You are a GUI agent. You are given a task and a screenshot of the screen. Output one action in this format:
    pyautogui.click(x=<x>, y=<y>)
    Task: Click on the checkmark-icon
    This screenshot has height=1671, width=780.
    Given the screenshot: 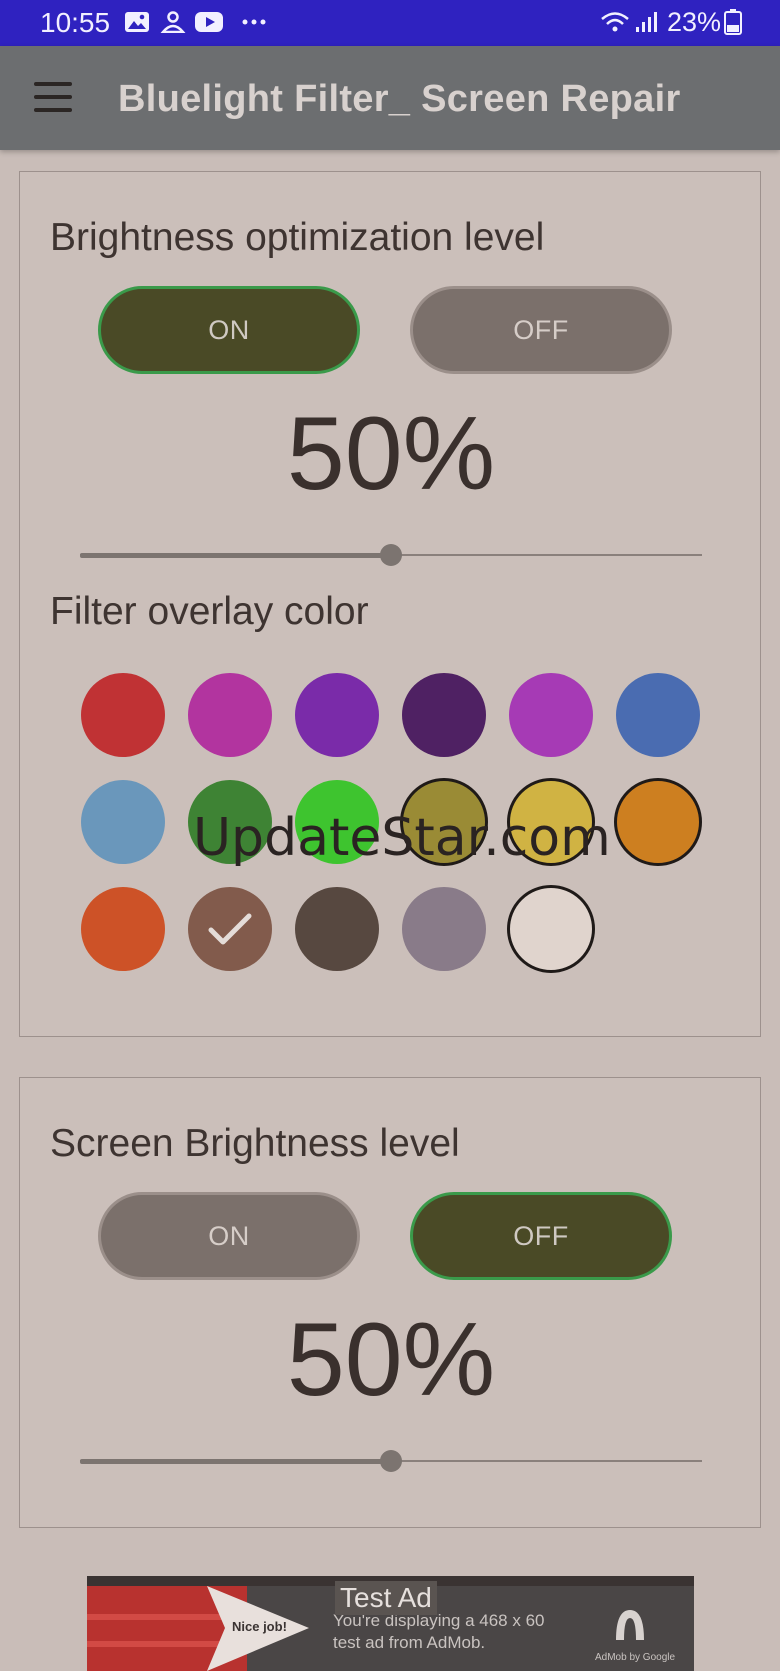 What is the action you would take?
    pyautogui.click(x=230, y=929)
    